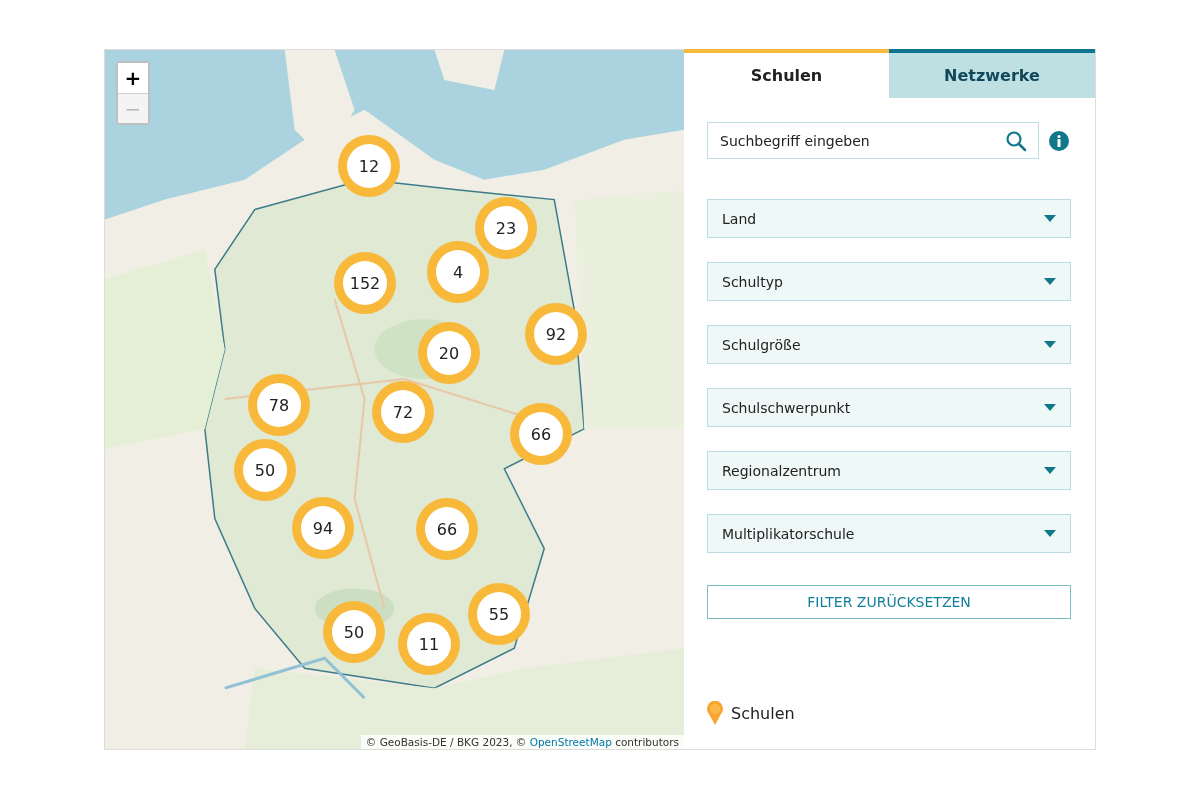  Describe the element at coordinates (570, 742) in the screenshot. I see `openstreetmap-link: OpenStreetMap` at that location.